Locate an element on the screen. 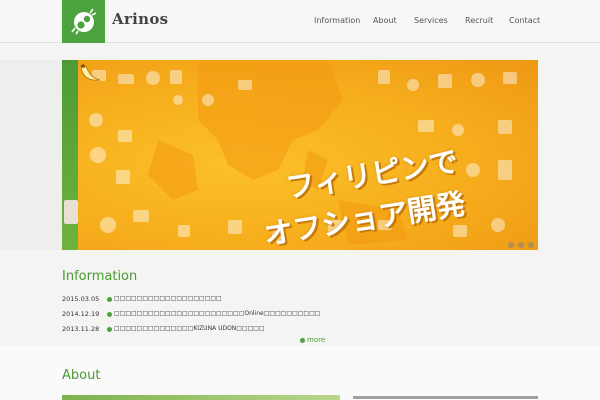 The width and height of the screenshot is (600, 400). news-link: □□□□□□□□□□□□□□□□□□□ is located at coordinates (168, 298).